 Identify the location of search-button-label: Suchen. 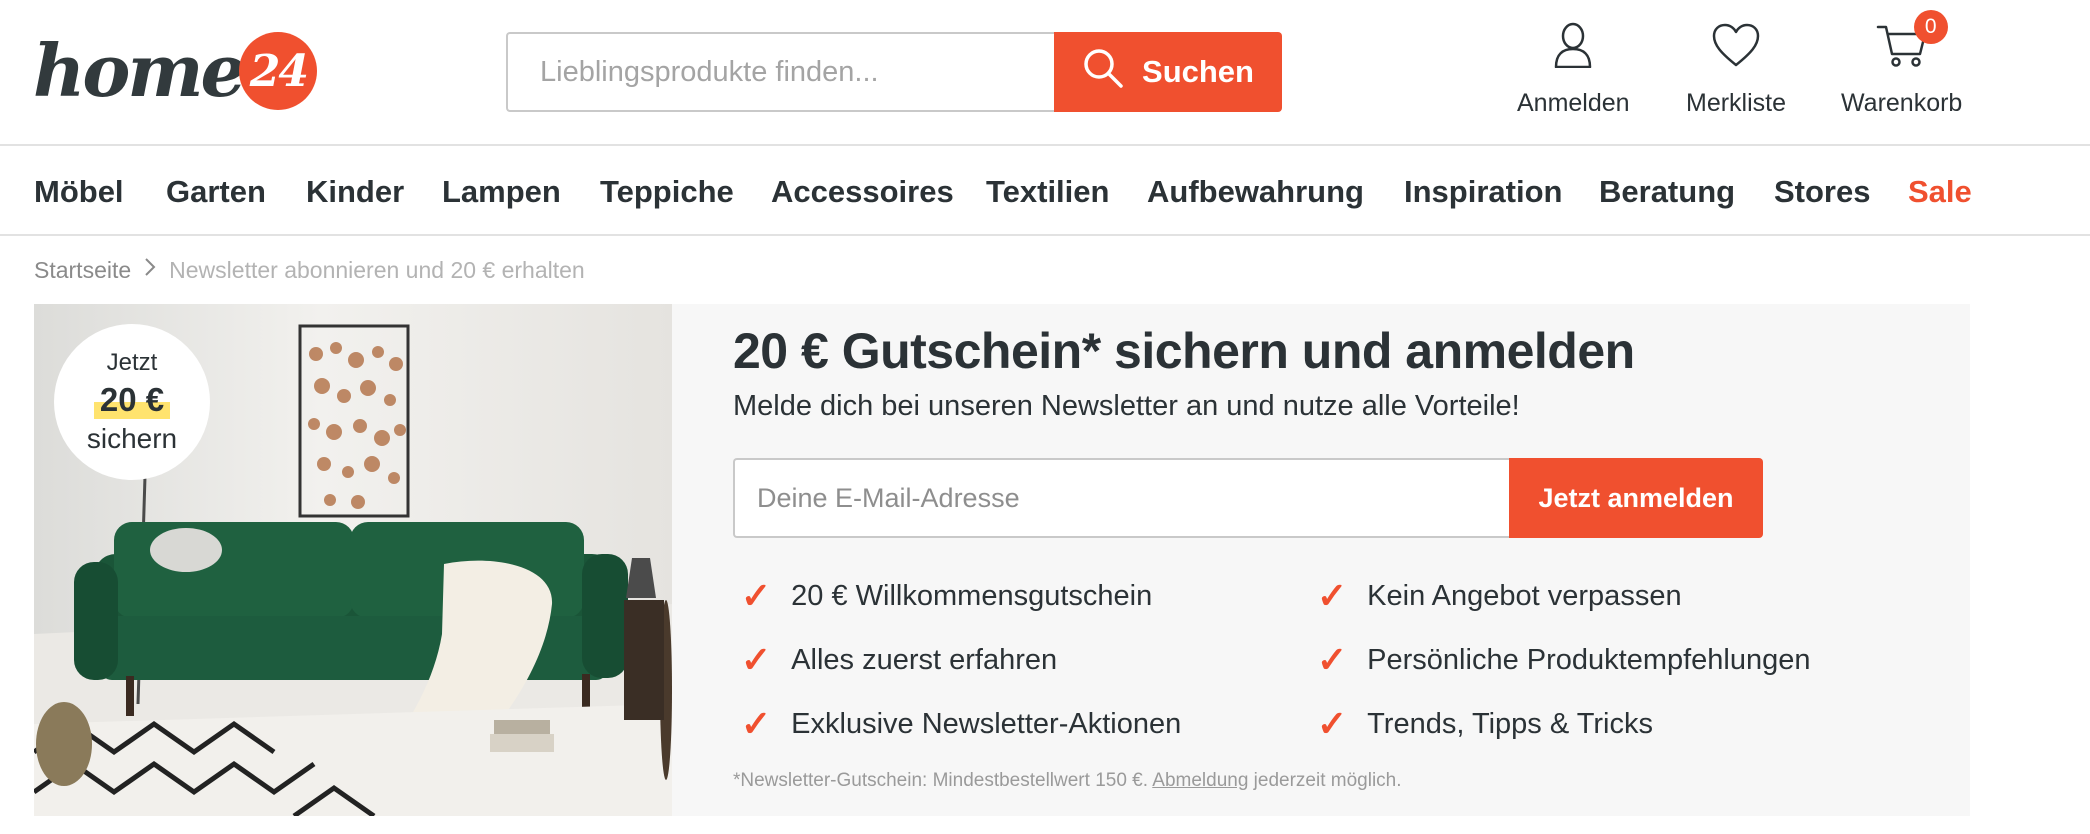
(1198, 71).